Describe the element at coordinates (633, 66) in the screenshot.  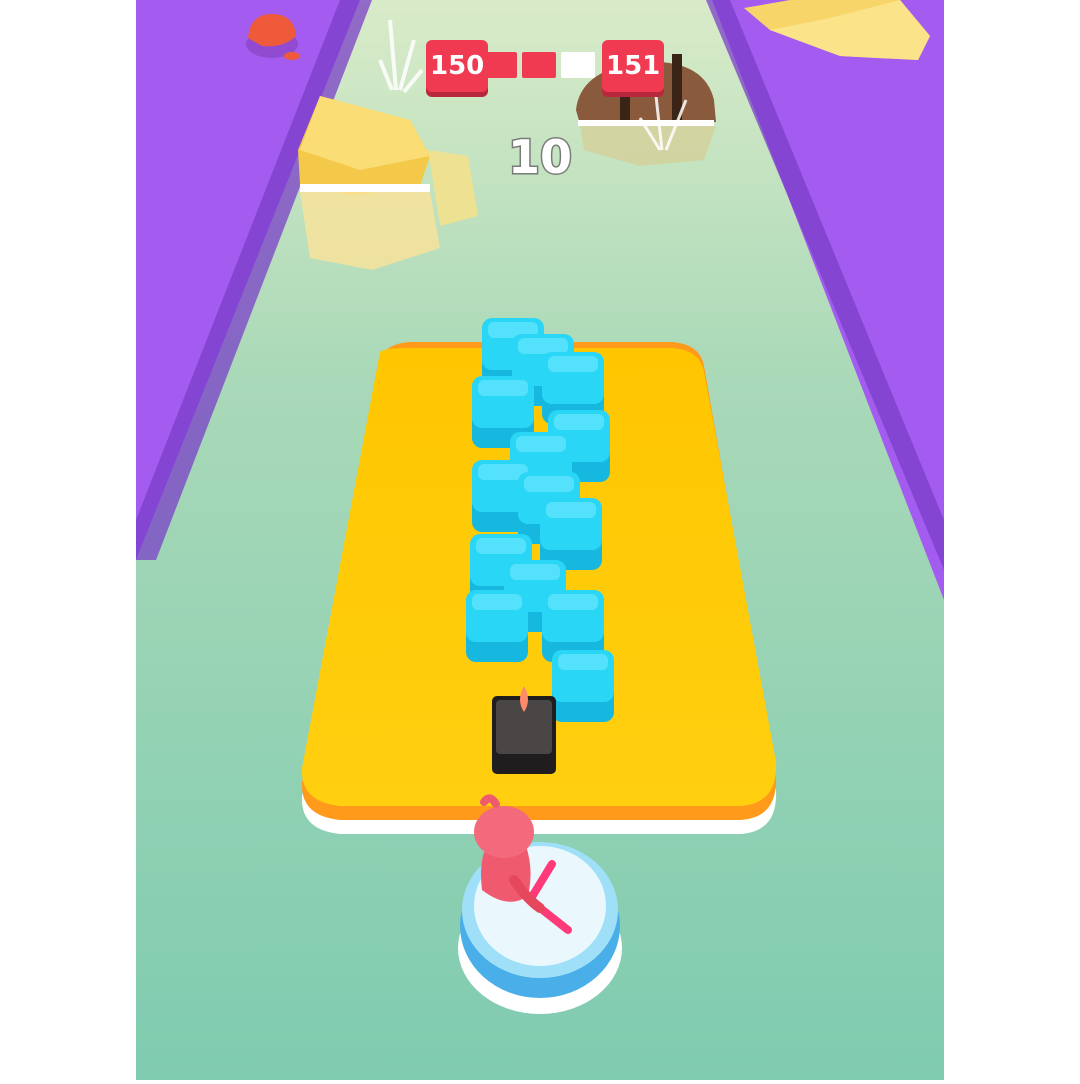
I see `next-level-badge: 151` at that location.